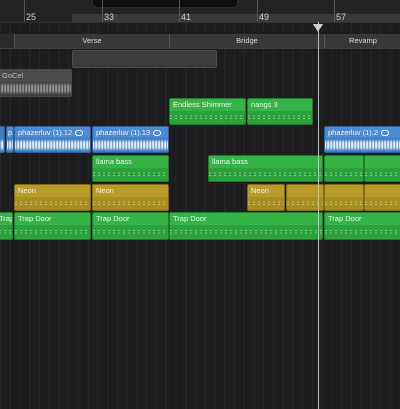  I want to click on playhead, so click(318, 215).